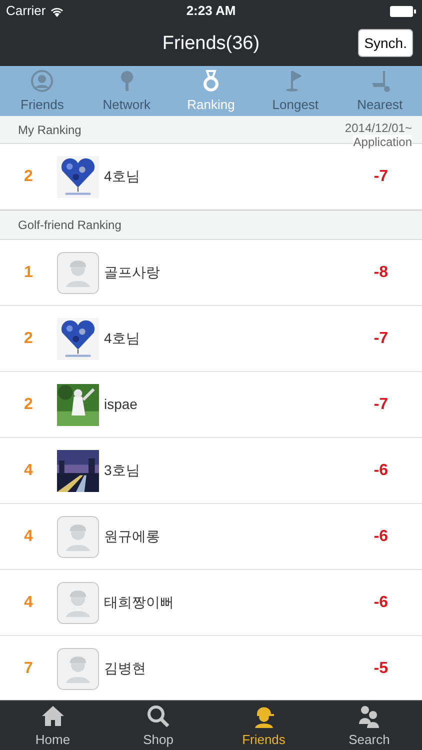 This screenshot has width=422, height=750. Describe the element at coordinates (125, 668) in the screenshot. I see `friend-name: 김병현` at that location.